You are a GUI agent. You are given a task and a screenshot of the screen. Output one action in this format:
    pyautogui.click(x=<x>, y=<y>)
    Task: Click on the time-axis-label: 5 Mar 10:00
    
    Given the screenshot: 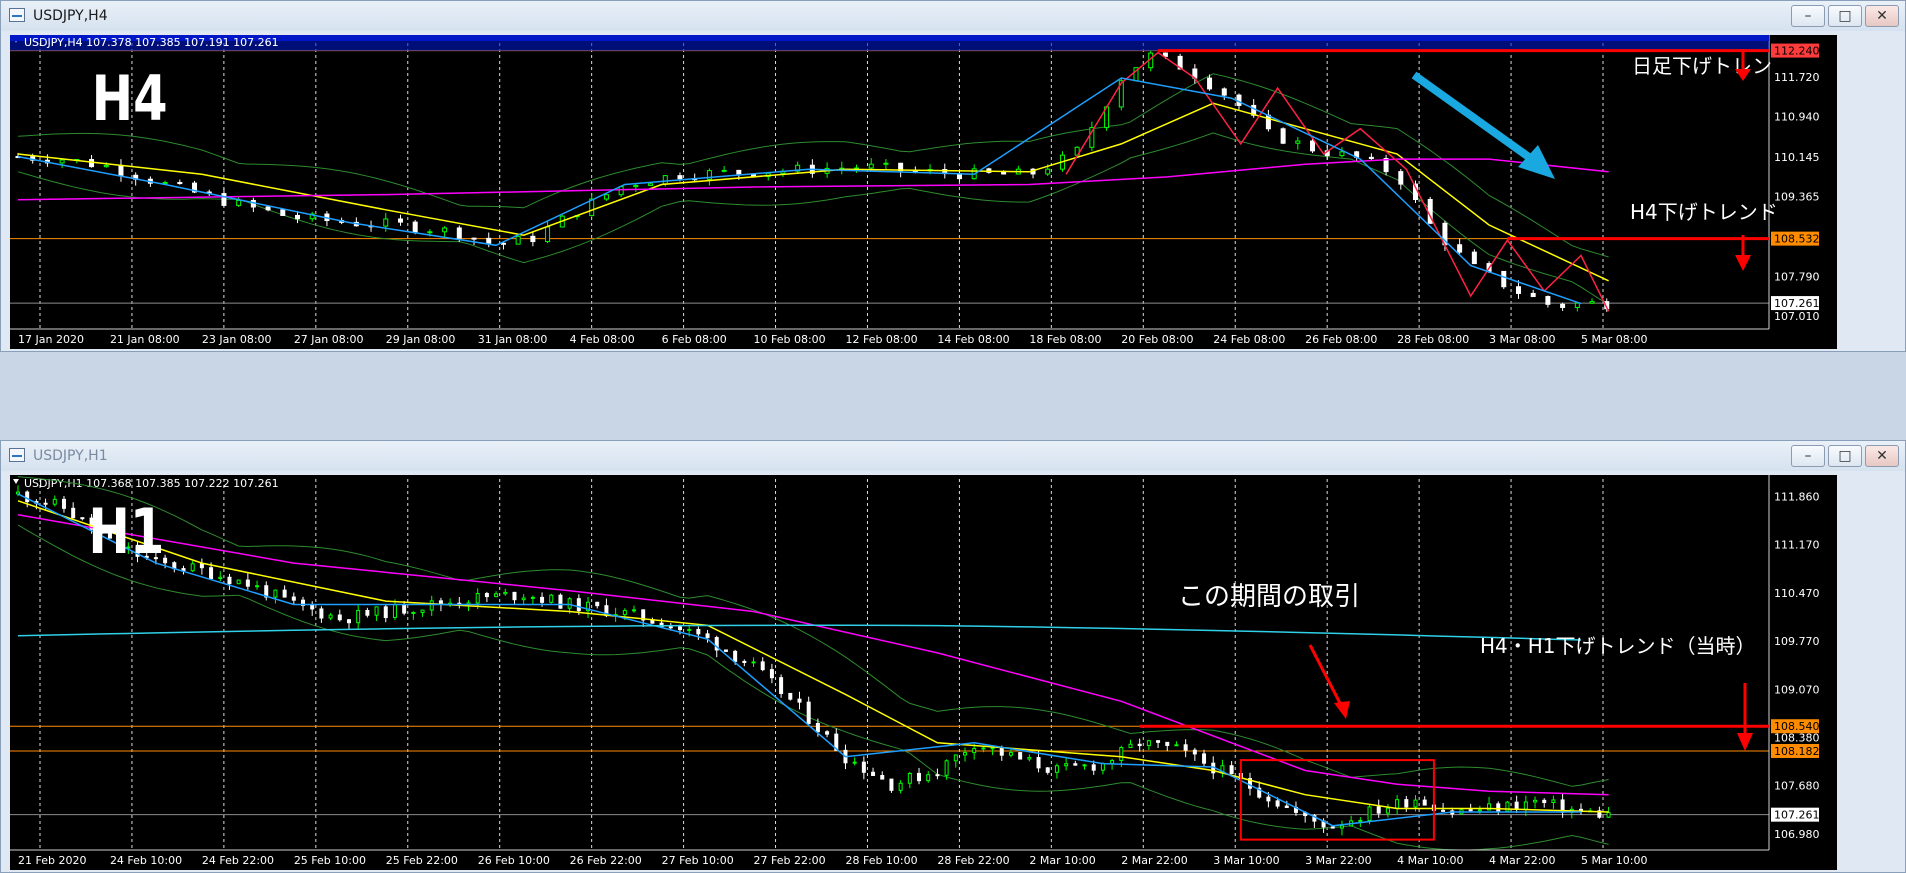 What is the action you would take?
    pyautogui.click(x=1614, y=860)
    